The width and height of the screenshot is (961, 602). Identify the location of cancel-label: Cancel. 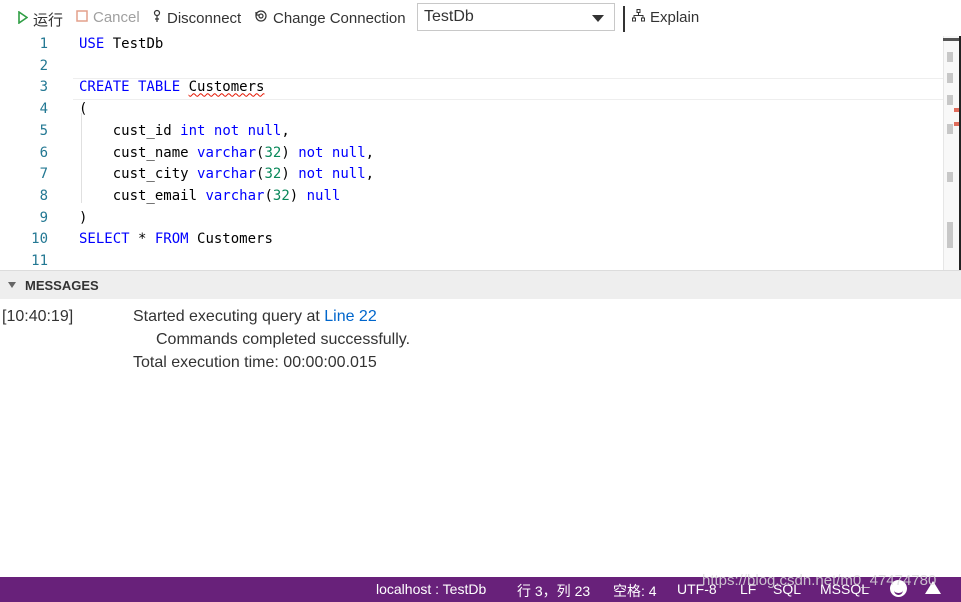
(116, 17).